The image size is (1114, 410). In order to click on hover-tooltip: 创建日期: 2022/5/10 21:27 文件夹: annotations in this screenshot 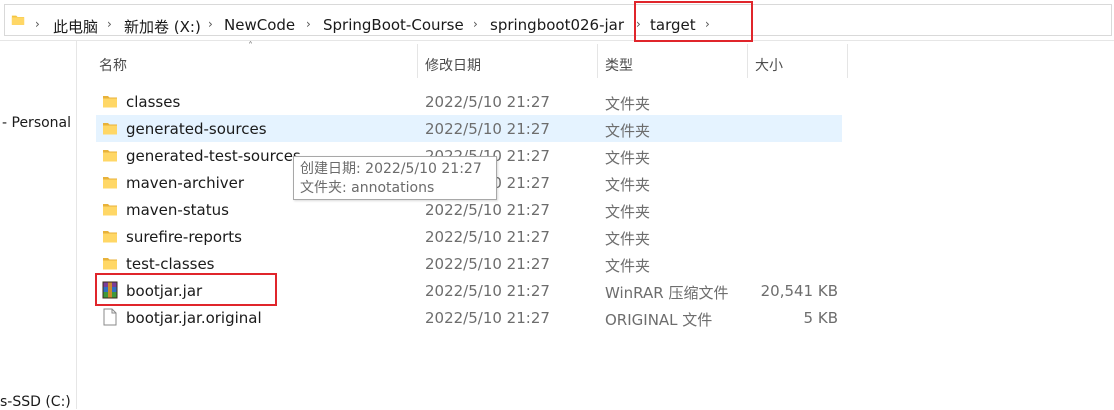, I will do `click(395, 178)`.